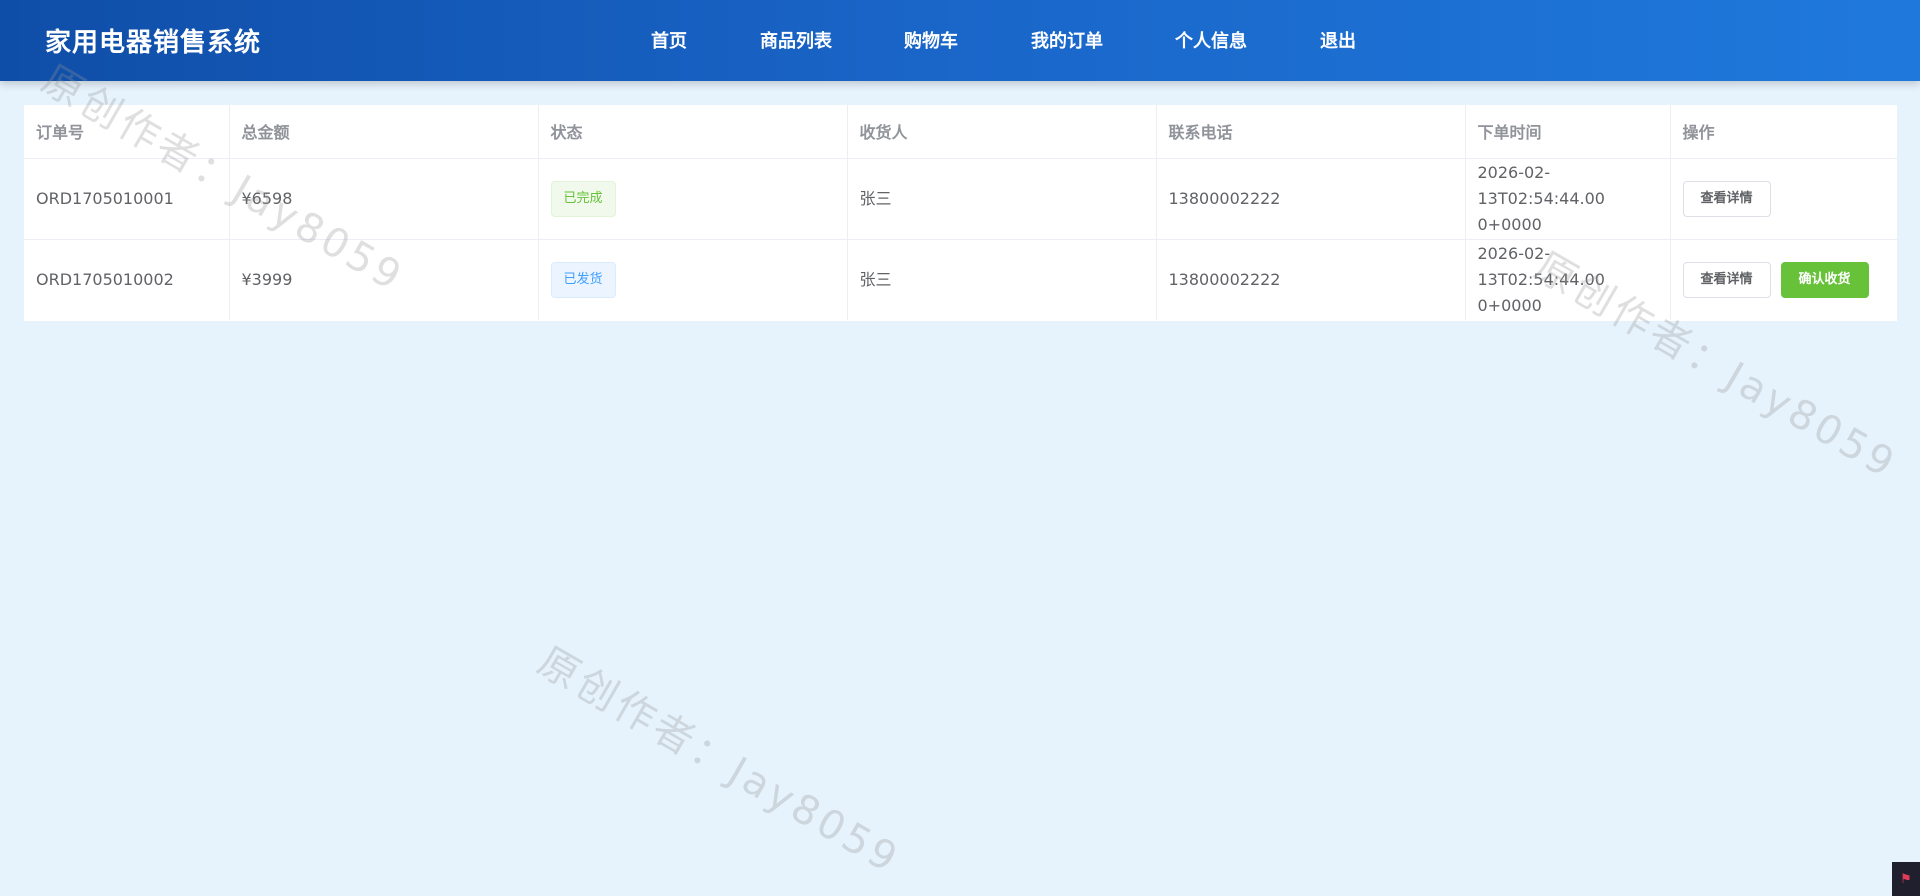  Describe the element at coordinates (669, 40) in the screenshot. I see `nav-home: 首页` at that location.